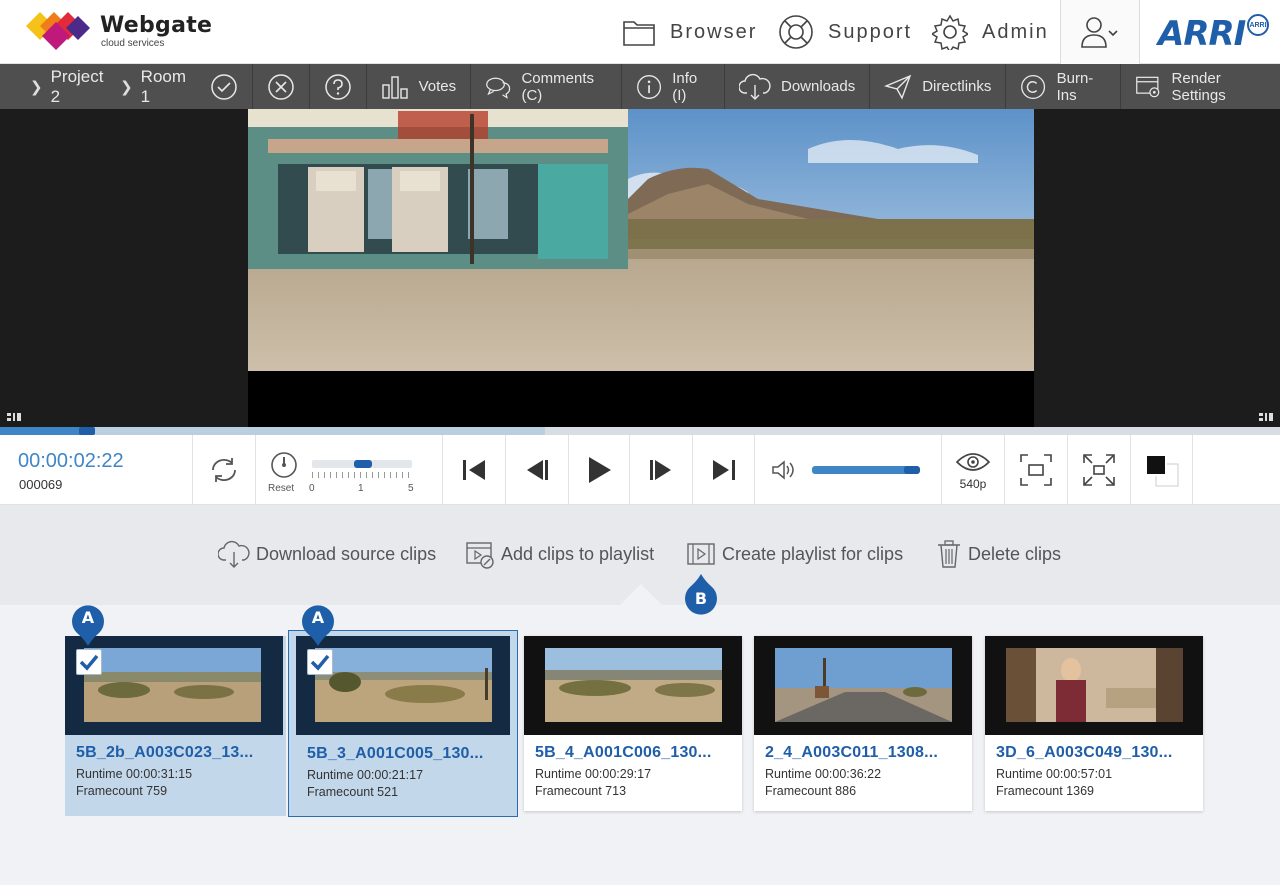  I want to click on nav-support-label: Support, so click(870, 31).